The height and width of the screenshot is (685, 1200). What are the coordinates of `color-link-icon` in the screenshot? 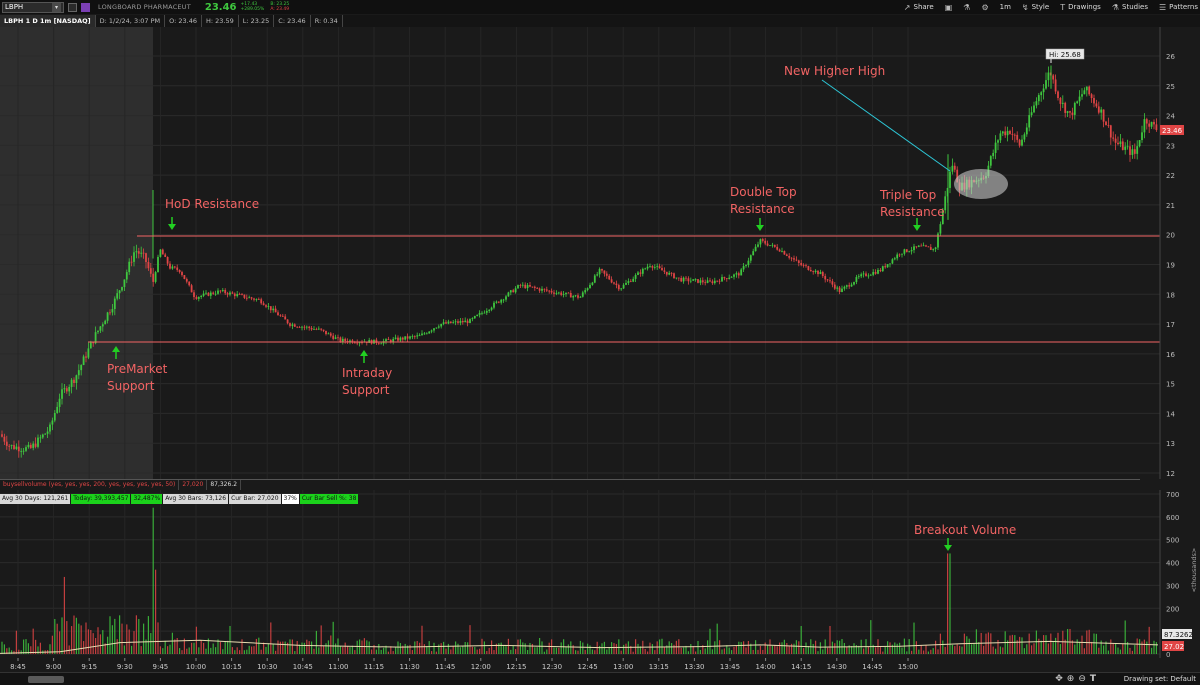 It's located at (72, 7).